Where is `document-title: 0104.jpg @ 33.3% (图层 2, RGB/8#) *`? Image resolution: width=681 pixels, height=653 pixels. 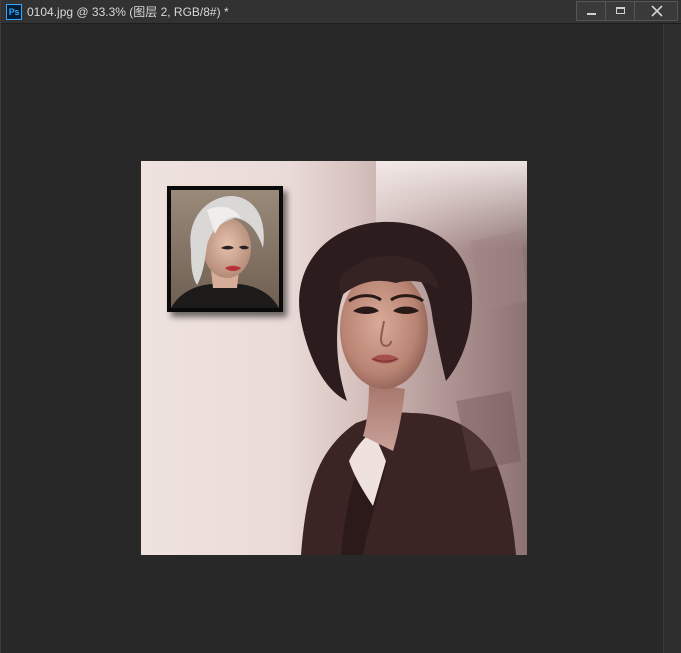
document-title: 0104.jpg @ 33.3% (图层 2, RGB/8#) * is located at coordinates (128, 12).